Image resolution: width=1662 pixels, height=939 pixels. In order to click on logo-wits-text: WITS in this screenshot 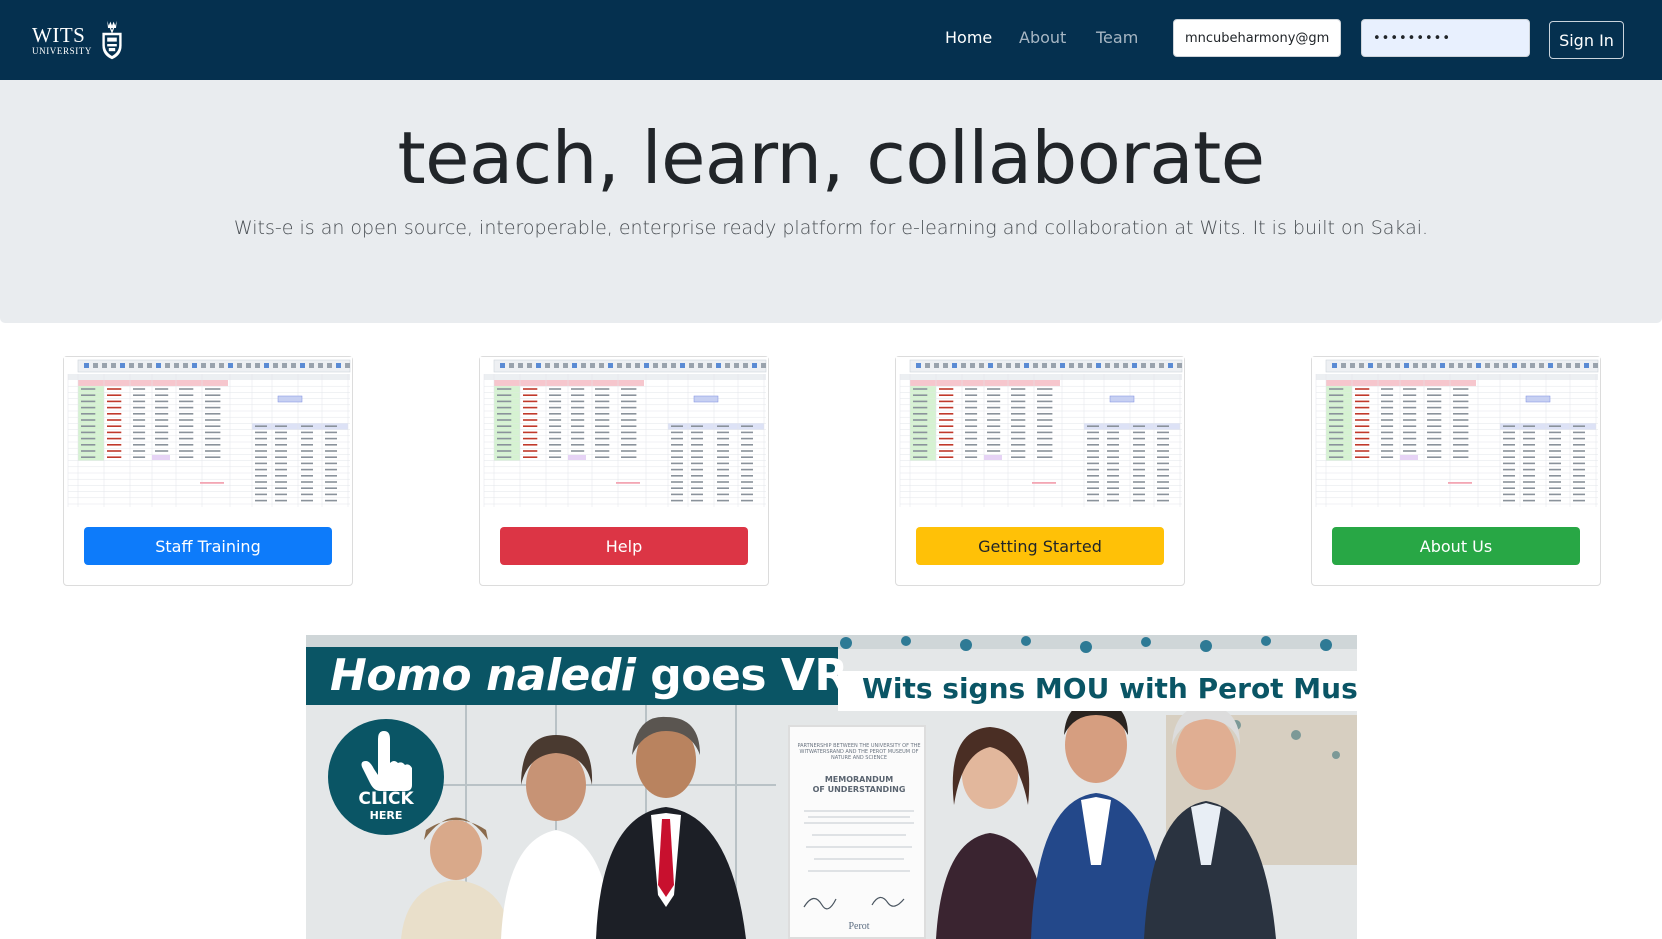, I will do `click(59, 34)`.